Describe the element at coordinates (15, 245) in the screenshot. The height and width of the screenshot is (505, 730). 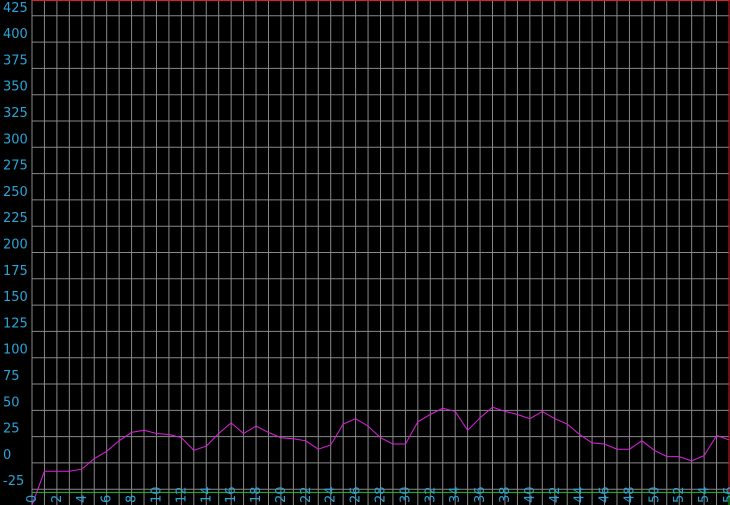
I see `y-tick-label: 200` at that location.